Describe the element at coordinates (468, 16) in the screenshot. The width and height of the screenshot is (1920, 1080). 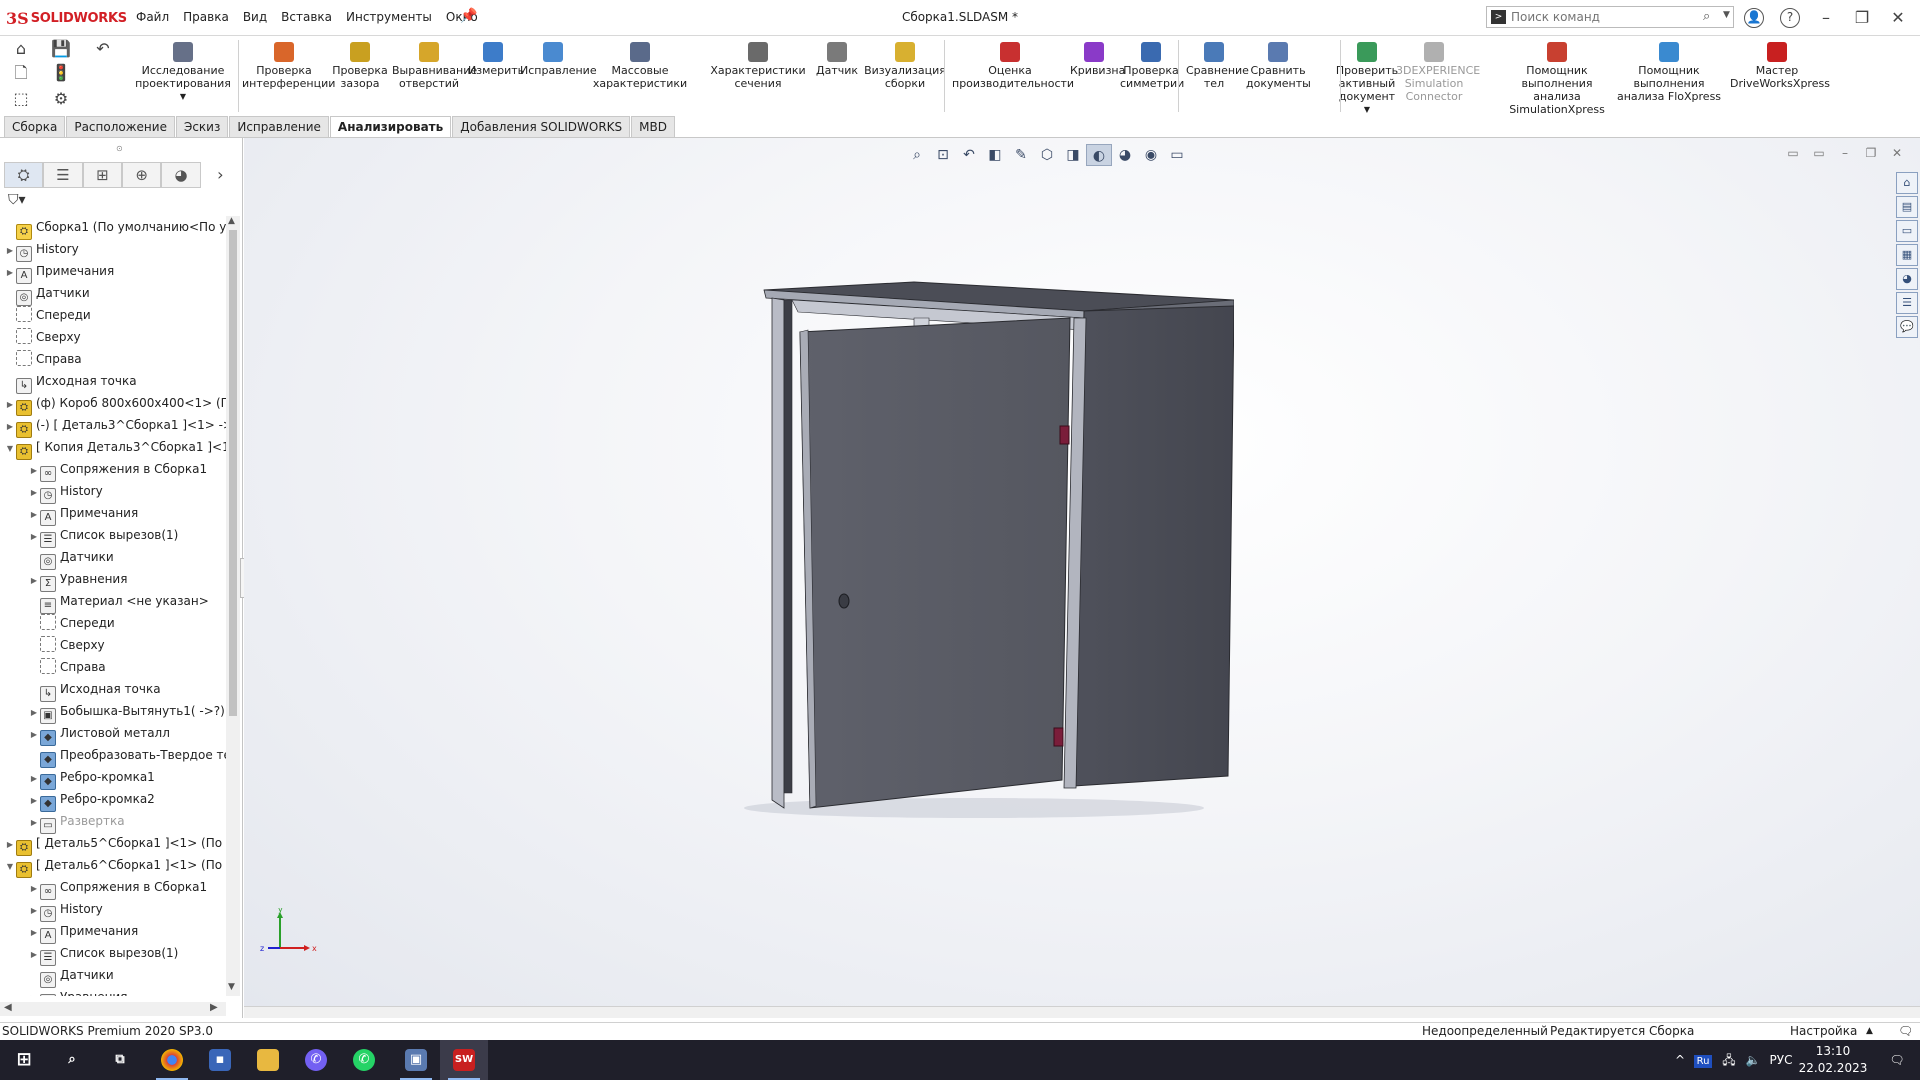
I see `pin-icon: 📌` at that location.